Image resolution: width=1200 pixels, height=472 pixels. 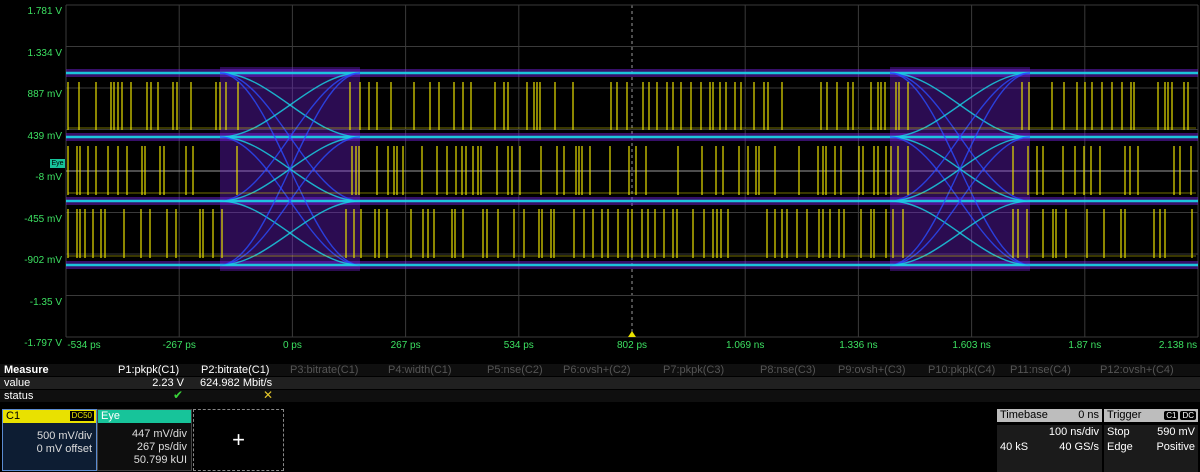 What do you see at coordinates (178, 395) in the screenshot?
I see `p1-status-ok-icon: ✔` at bounding box center [178, 395].